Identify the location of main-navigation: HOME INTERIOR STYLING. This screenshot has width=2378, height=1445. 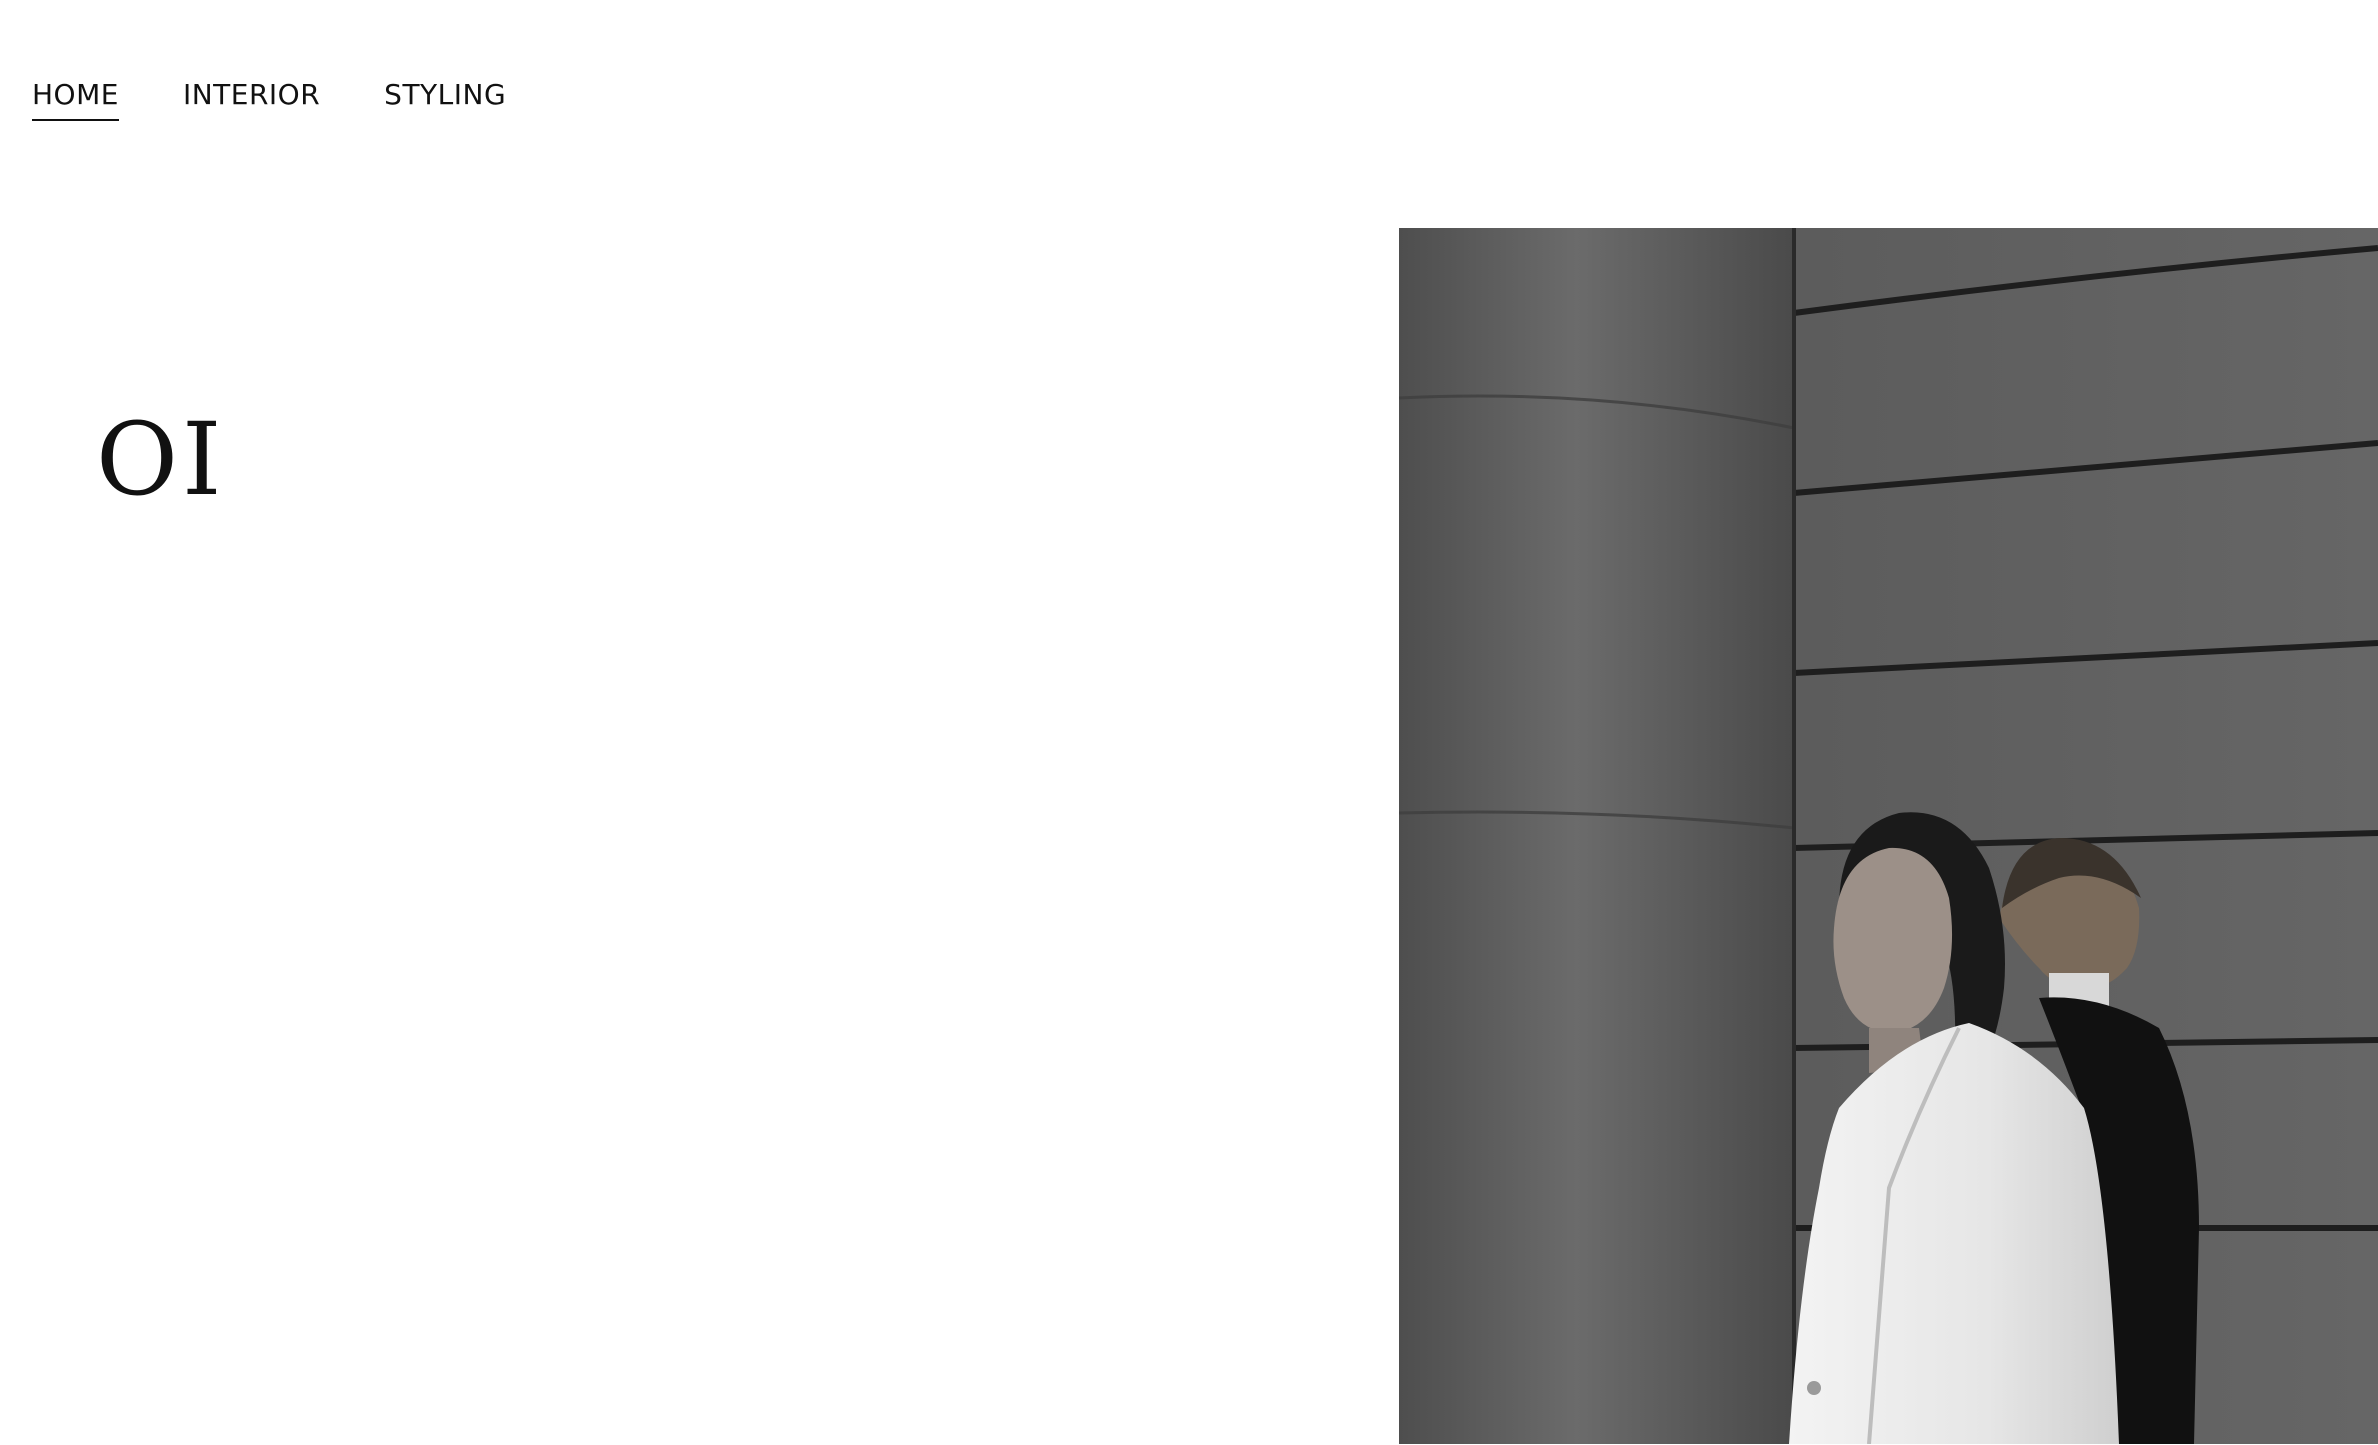
(269, 100).